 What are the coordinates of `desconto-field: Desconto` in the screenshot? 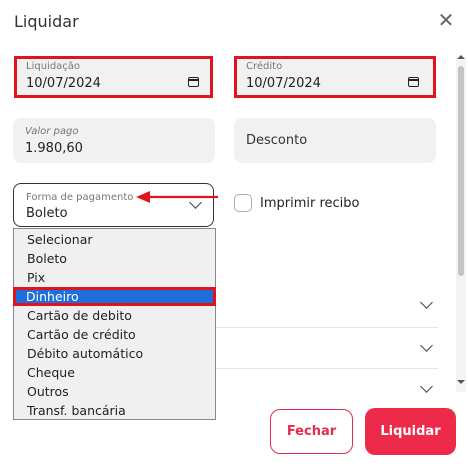 It's located at (335, 140).